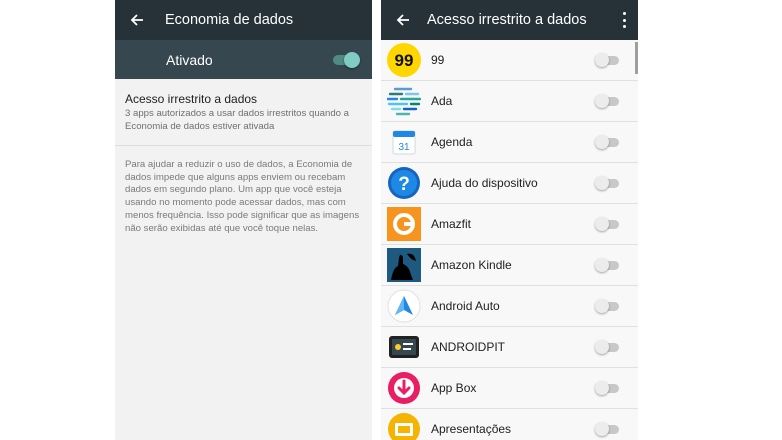 Image resolution: width=782 pixels, height=440 pixels. I want to click on app-row-apresentacoes: Apresentações, so click(509, 424).